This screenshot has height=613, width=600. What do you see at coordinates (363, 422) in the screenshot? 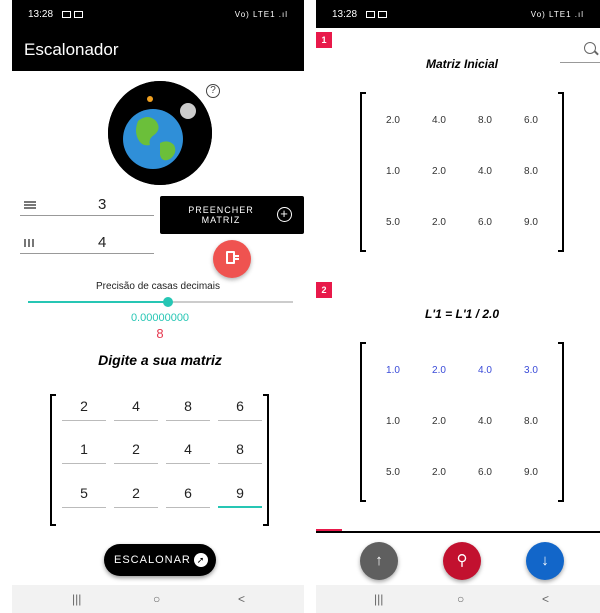
I see `step2-bracket-left` at bounding box center [363, 422].